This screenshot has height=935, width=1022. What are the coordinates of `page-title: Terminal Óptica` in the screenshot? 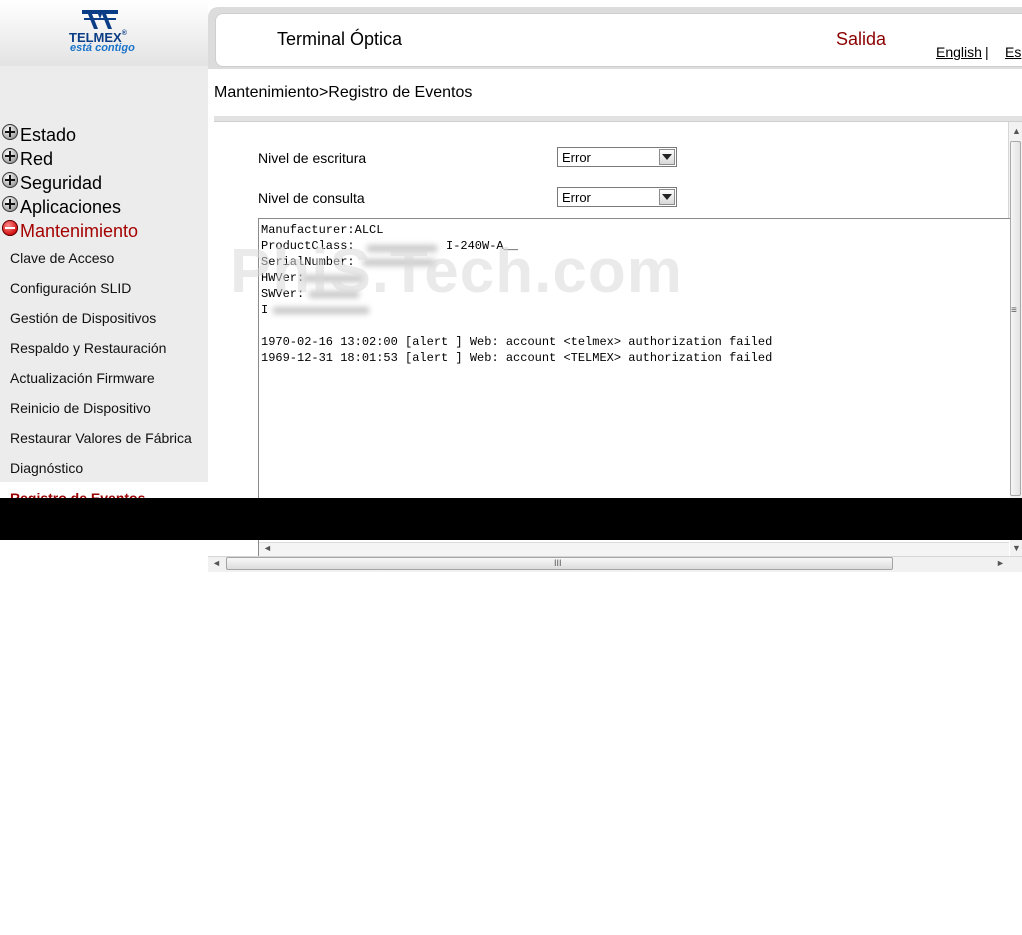 It's located at (340, 39).